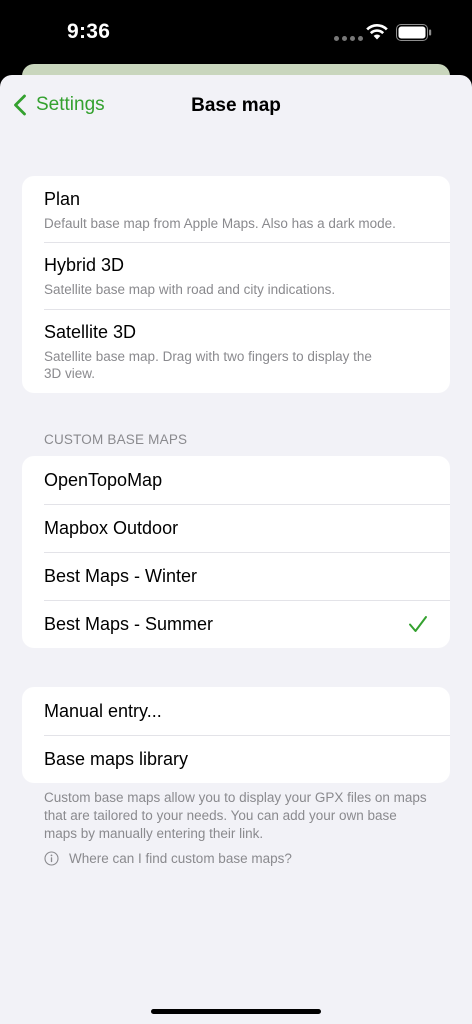  I want to click on checkmark-icon, so click(418, 624).